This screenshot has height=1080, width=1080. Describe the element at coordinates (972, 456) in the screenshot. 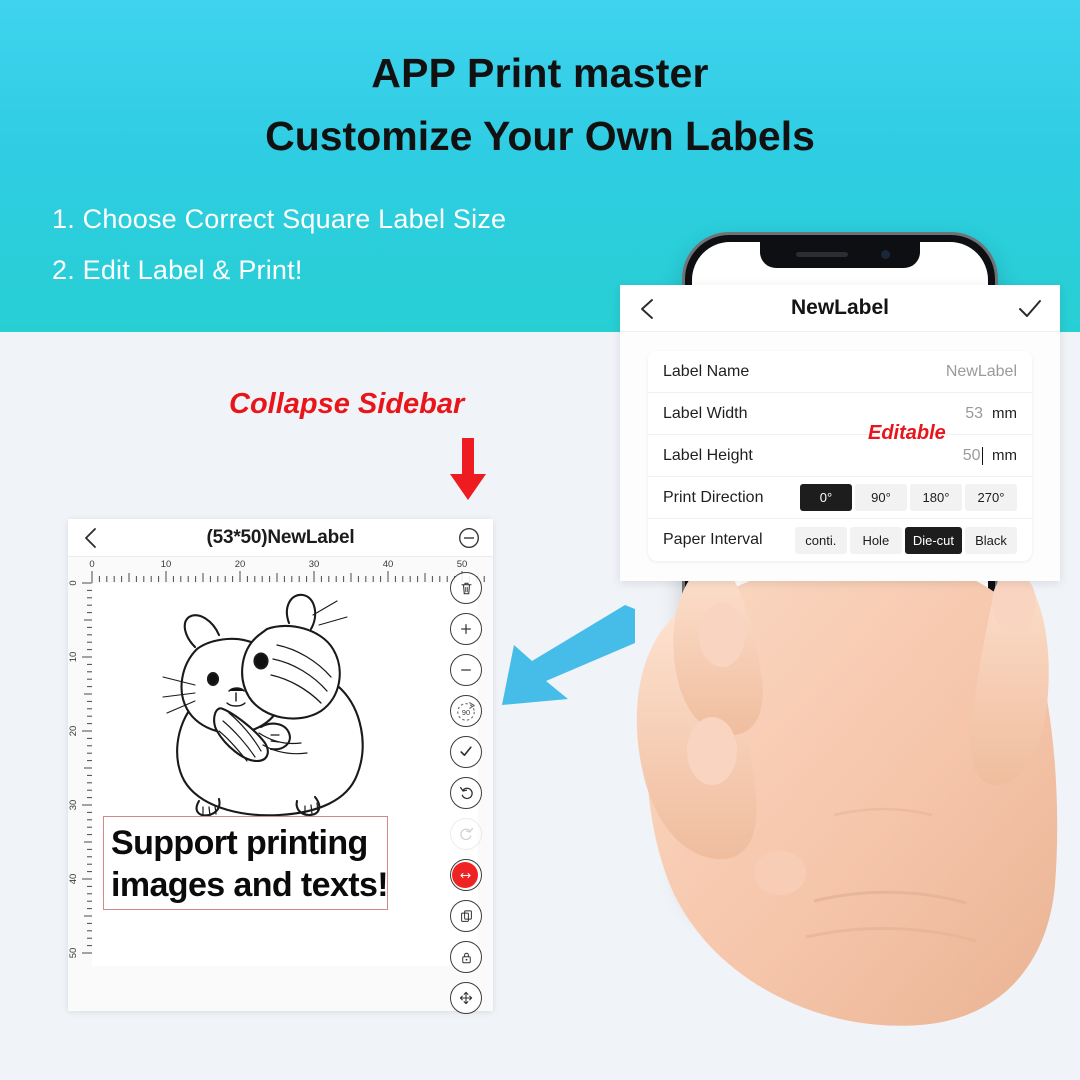

I see `row-value: 50` at that location.